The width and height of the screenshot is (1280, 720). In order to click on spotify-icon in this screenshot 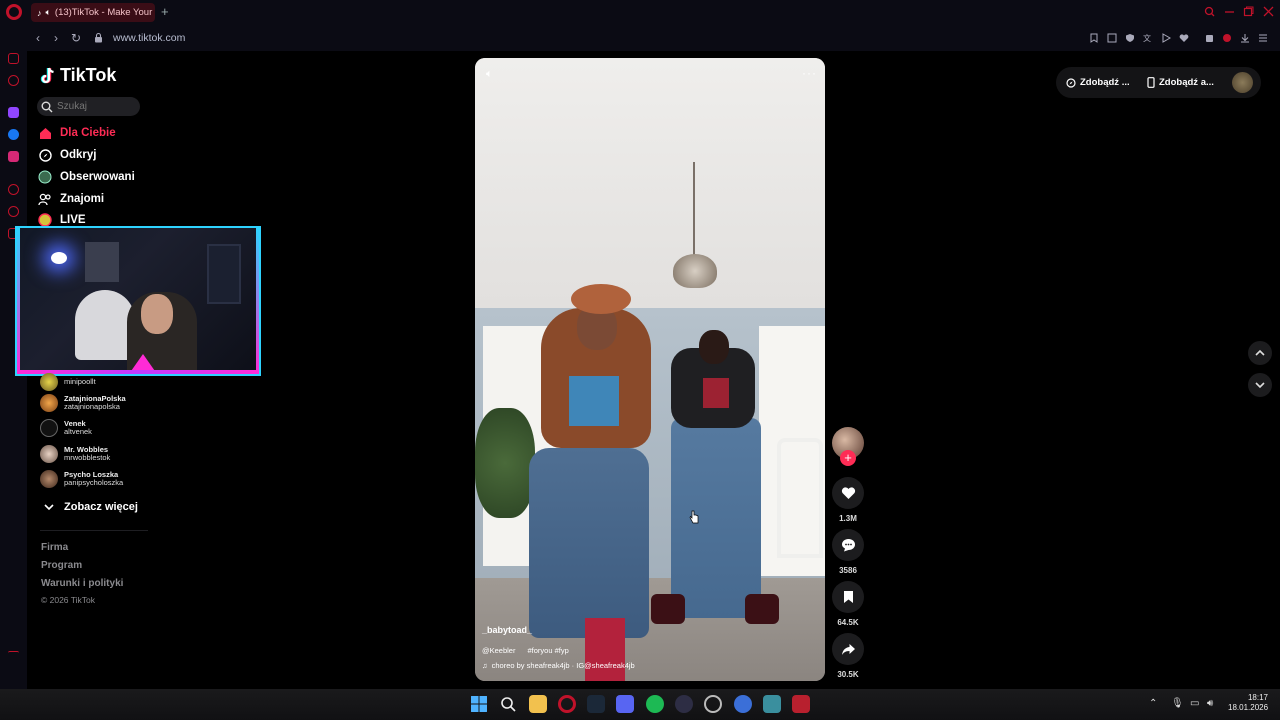, I will do `click(655, 704)`.